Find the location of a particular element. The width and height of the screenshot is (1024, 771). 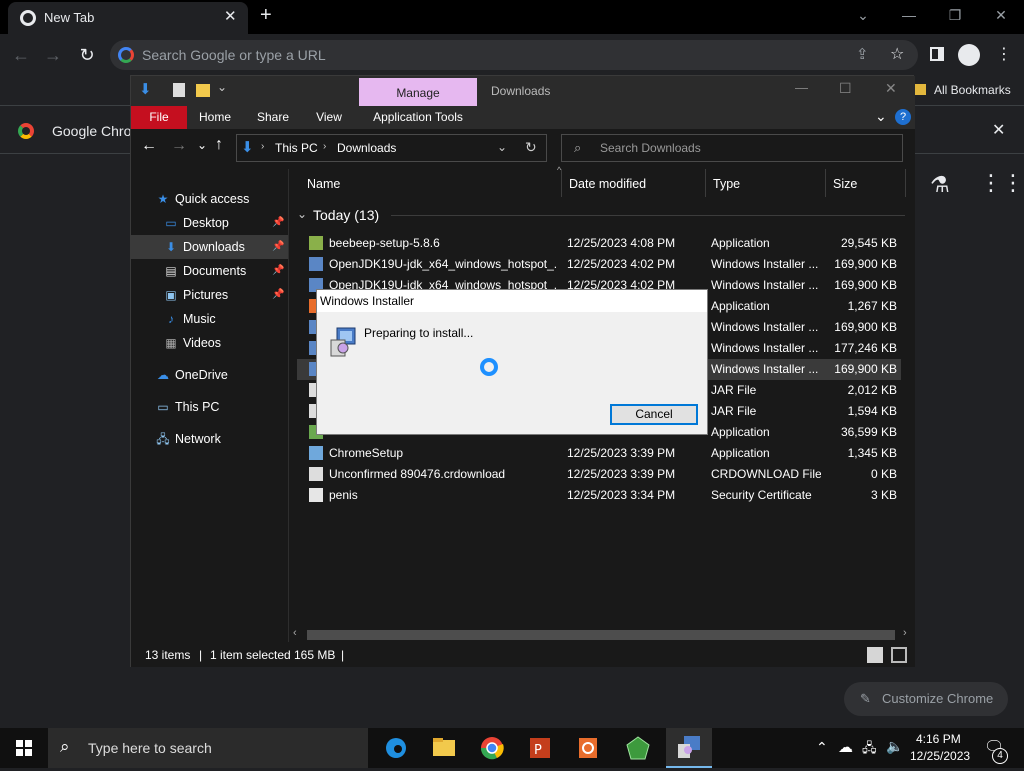

group-collapse-icon: ⌄ is located at coordinates (302, 214).